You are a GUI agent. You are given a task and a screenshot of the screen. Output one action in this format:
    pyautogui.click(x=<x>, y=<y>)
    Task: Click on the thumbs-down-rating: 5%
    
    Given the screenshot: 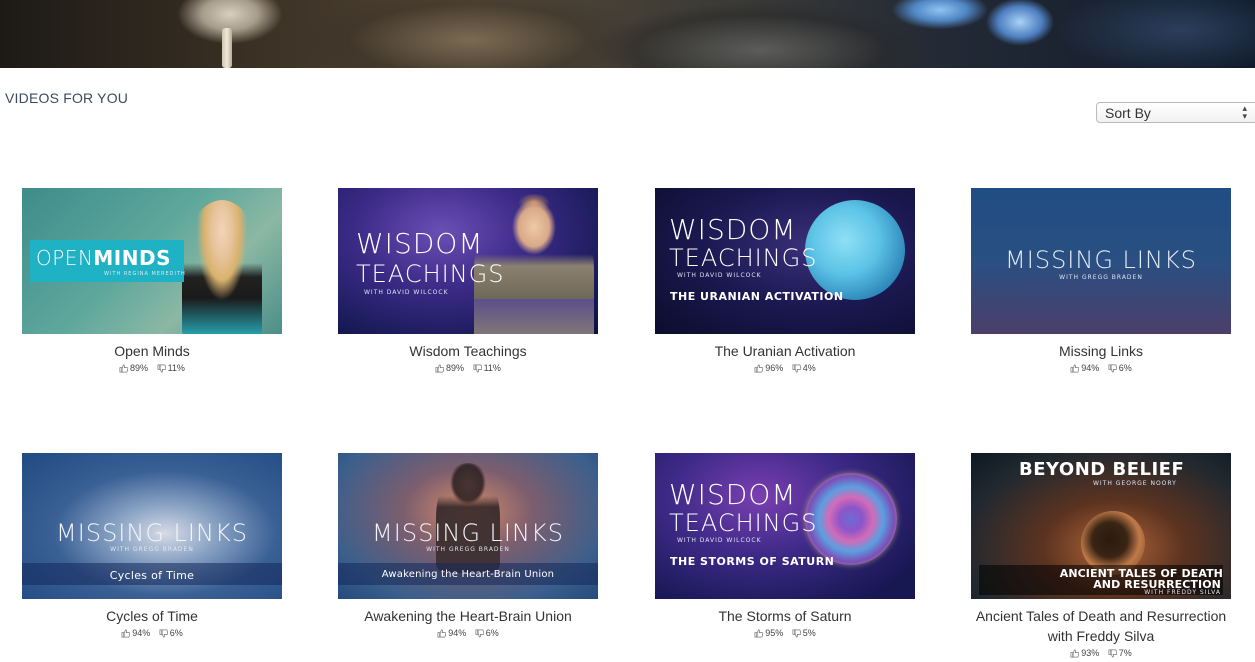 What is the action you would take?
    pyautogui.click(x=804, y=633)
    